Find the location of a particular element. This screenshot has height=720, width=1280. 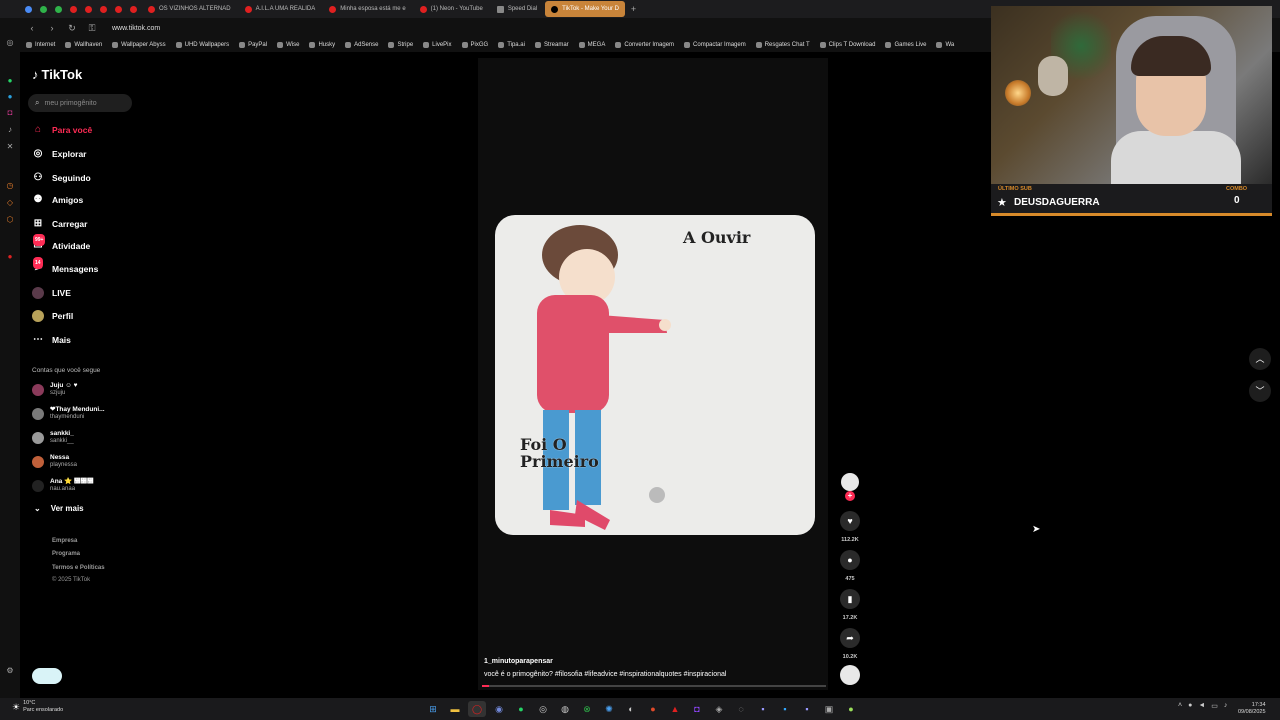

app-icon: ● is located at coordinates (851, 709).